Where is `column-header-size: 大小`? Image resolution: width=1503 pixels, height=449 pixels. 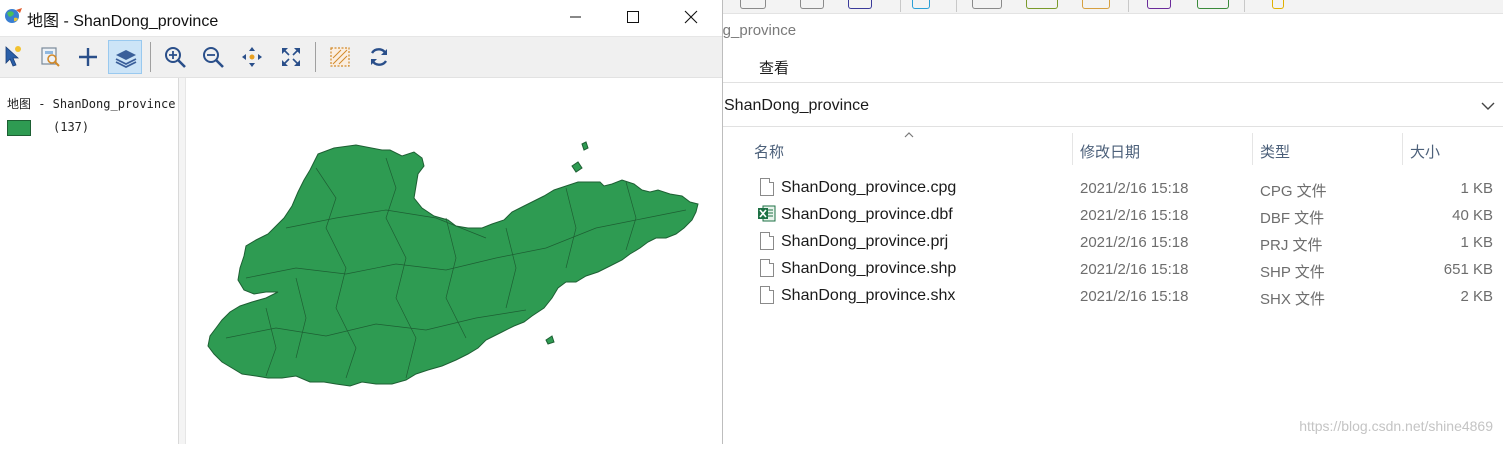 column-header-size: 大小 is located at coordinates (1425, 151).